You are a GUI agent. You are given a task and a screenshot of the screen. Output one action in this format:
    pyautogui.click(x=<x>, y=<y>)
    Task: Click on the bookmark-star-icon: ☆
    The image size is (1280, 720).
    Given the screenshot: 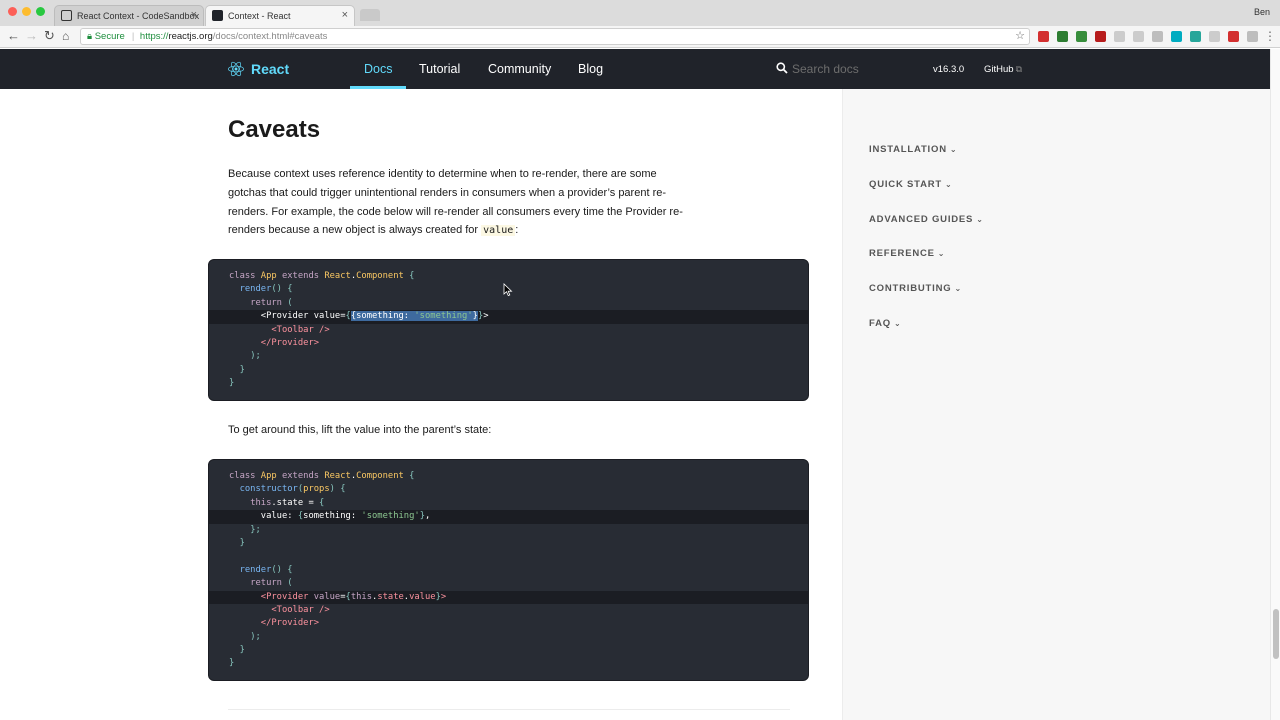 What is the action you would take?
    pyautogui.click(x=1020, y=35)
    